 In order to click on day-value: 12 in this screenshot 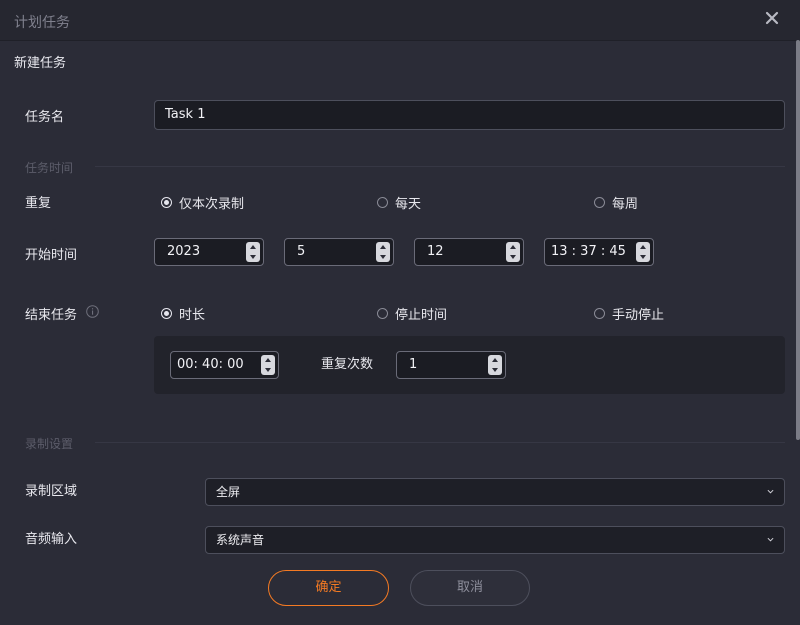, I will do `click(435, 251)`.